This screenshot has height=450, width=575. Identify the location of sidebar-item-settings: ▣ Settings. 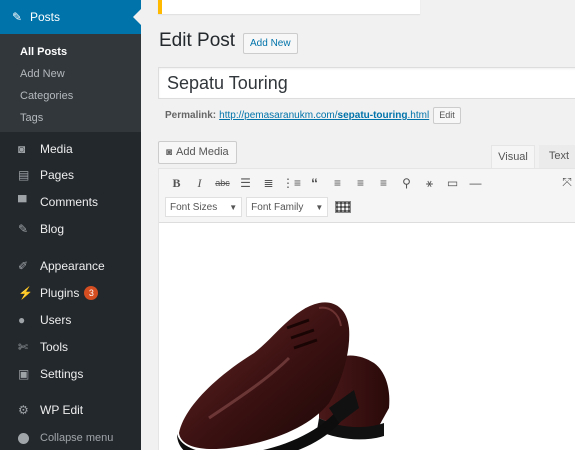
(70, 374).